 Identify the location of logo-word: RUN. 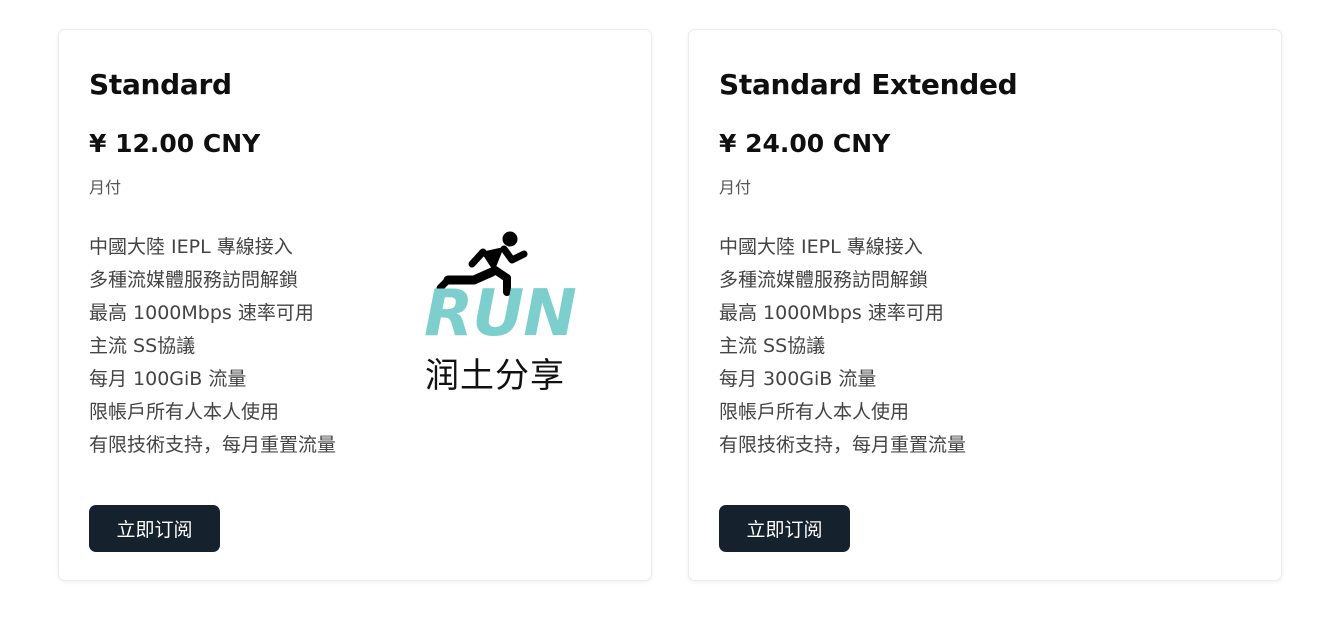
(500, 314).